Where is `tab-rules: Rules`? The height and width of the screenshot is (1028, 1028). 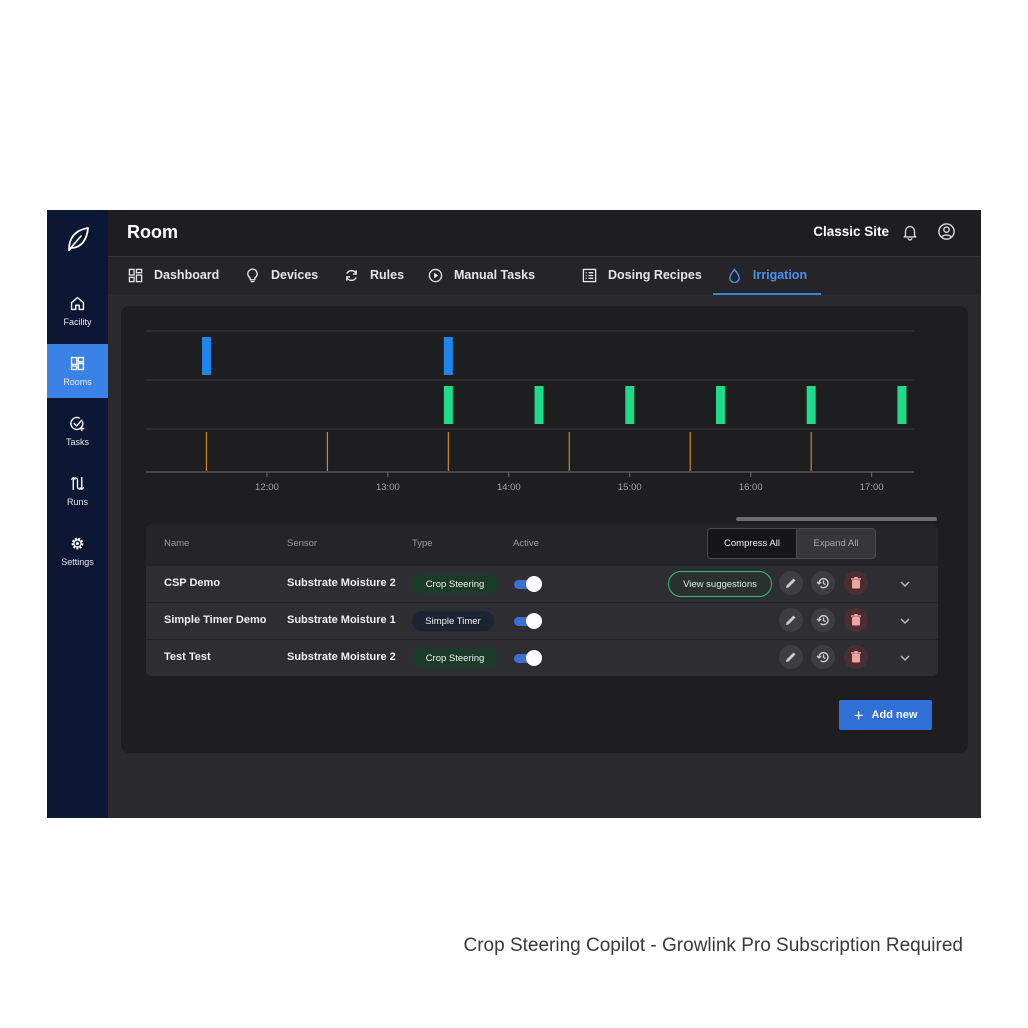 tab-rules: Rules is located at coordinates (374, 275).